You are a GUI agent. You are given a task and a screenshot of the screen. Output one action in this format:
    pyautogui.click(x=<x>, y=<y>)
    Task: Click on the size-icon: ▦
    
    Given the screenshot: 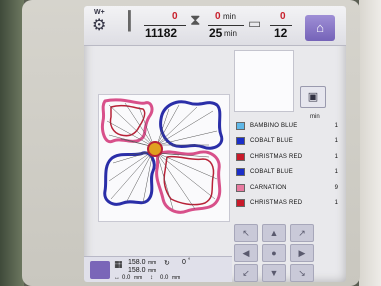 What is the action you would take?
    pyautogui.click(x=118, y=264)
    